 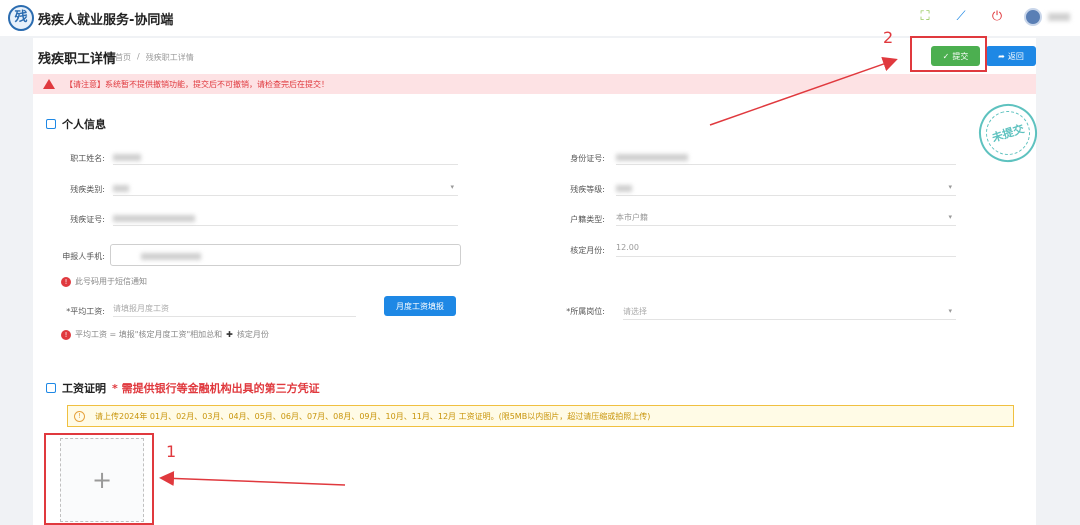 I want to click on power-icon: ⏻, so click(x=997, y=17).